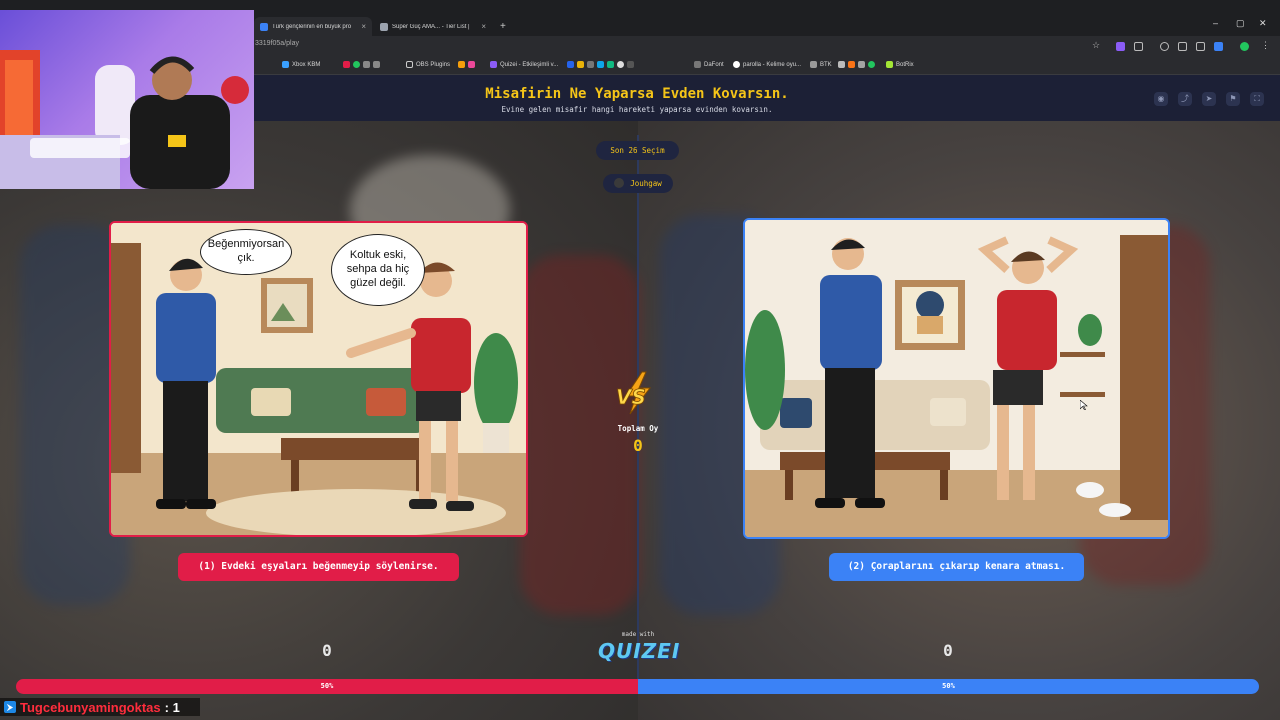 The image size is (1280, 720). What do you see at coordinates (1265, 45) in the screenshot?
I see `menu-icon: ⋮` at bounding box center [1265, 45].